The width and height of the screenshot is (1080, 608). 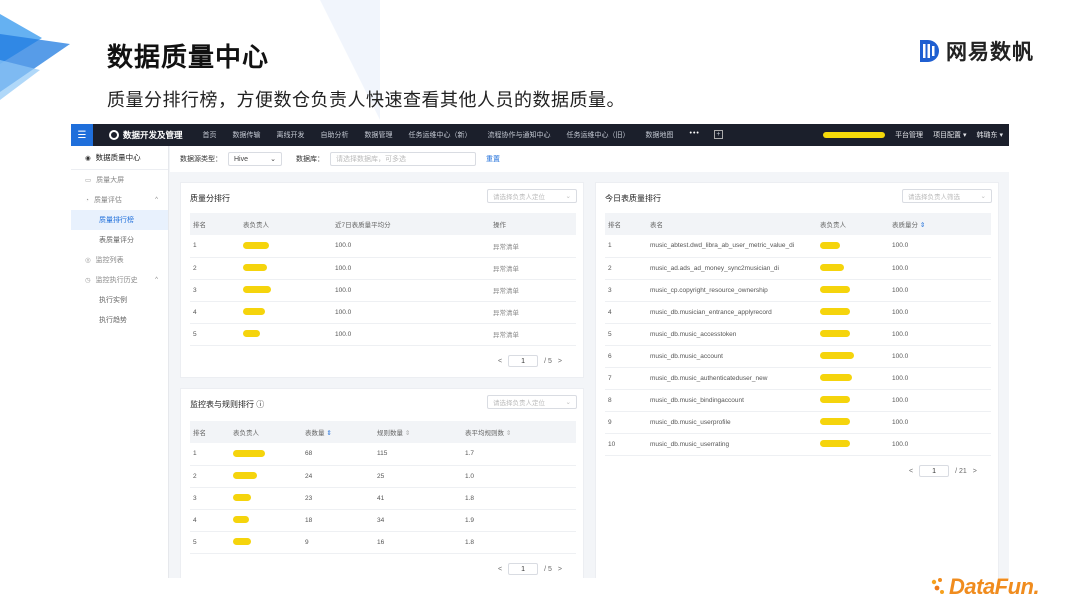 I want to click on nav-item: 数据管理, so click(x=379, y=135).